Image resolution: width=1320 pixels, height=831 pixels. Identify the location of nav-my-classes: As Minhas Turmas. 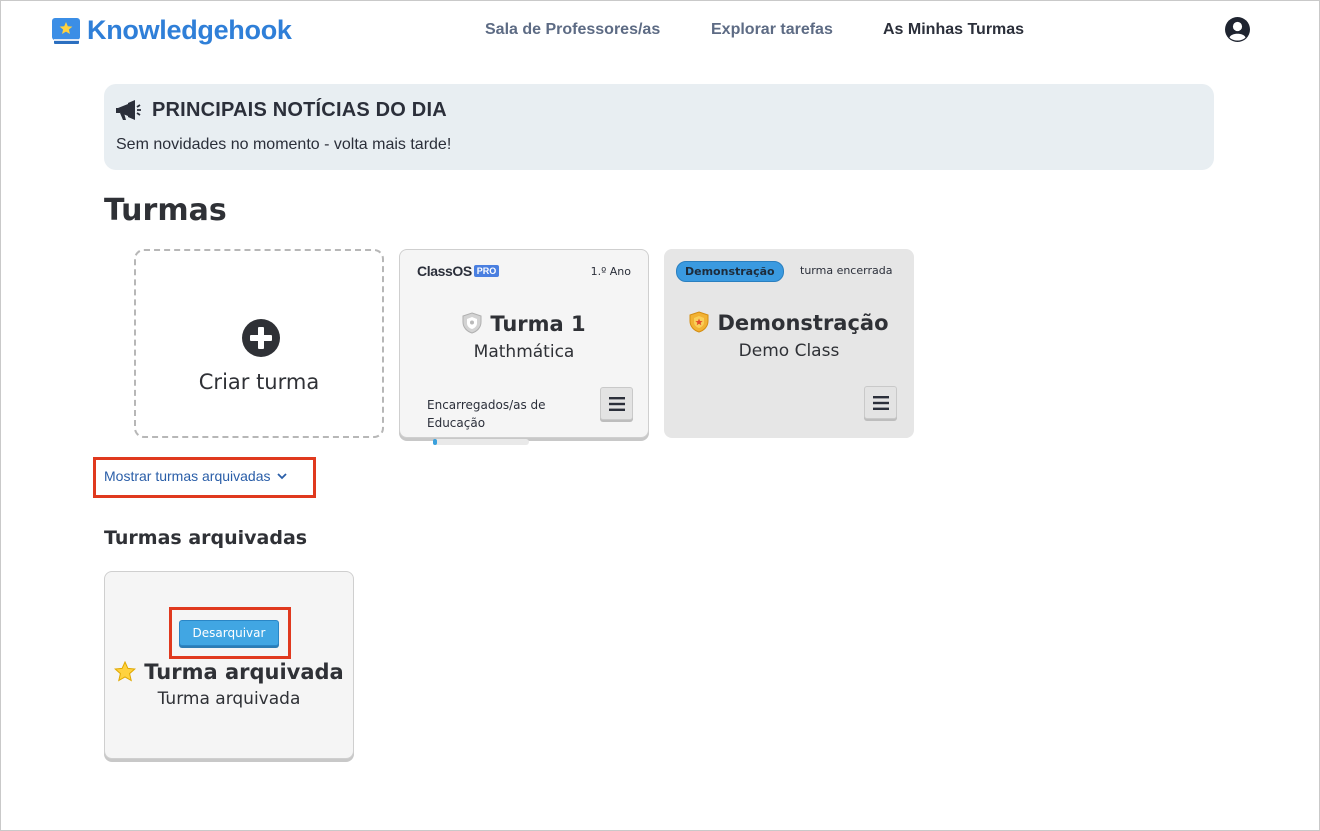
(953, 30).